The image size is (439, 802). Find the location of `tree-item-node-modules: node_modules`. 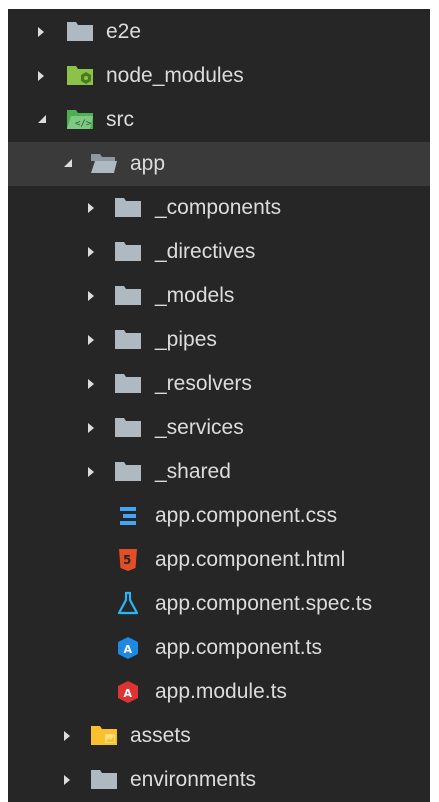

tree-item-node-modules: node_modules is located at coordinates (219, 76).